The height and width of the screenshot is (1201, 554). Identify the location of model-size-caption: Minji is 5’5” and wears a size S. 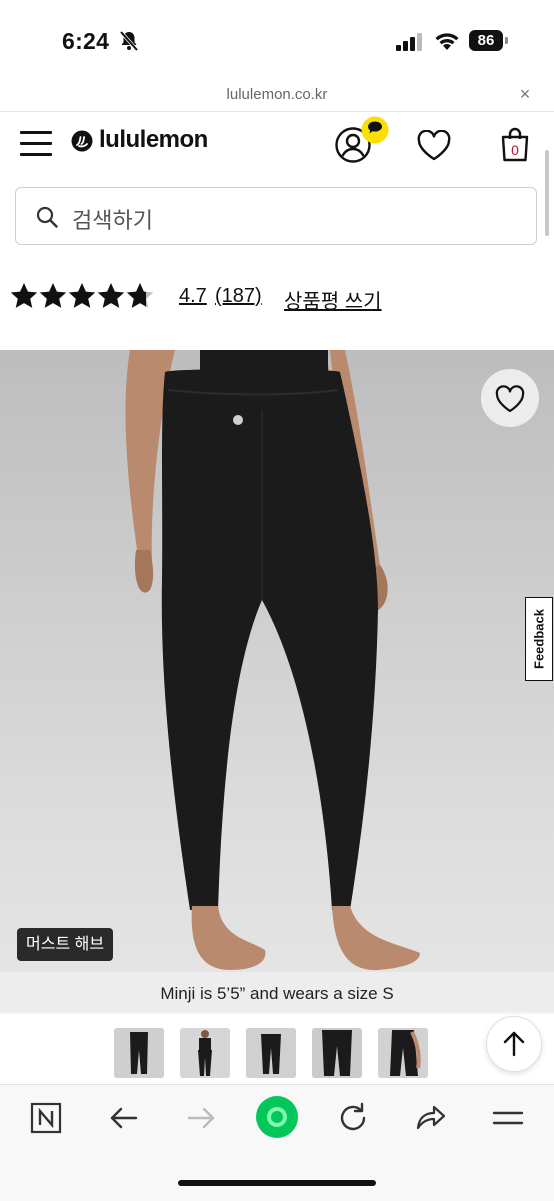
(277, 993).